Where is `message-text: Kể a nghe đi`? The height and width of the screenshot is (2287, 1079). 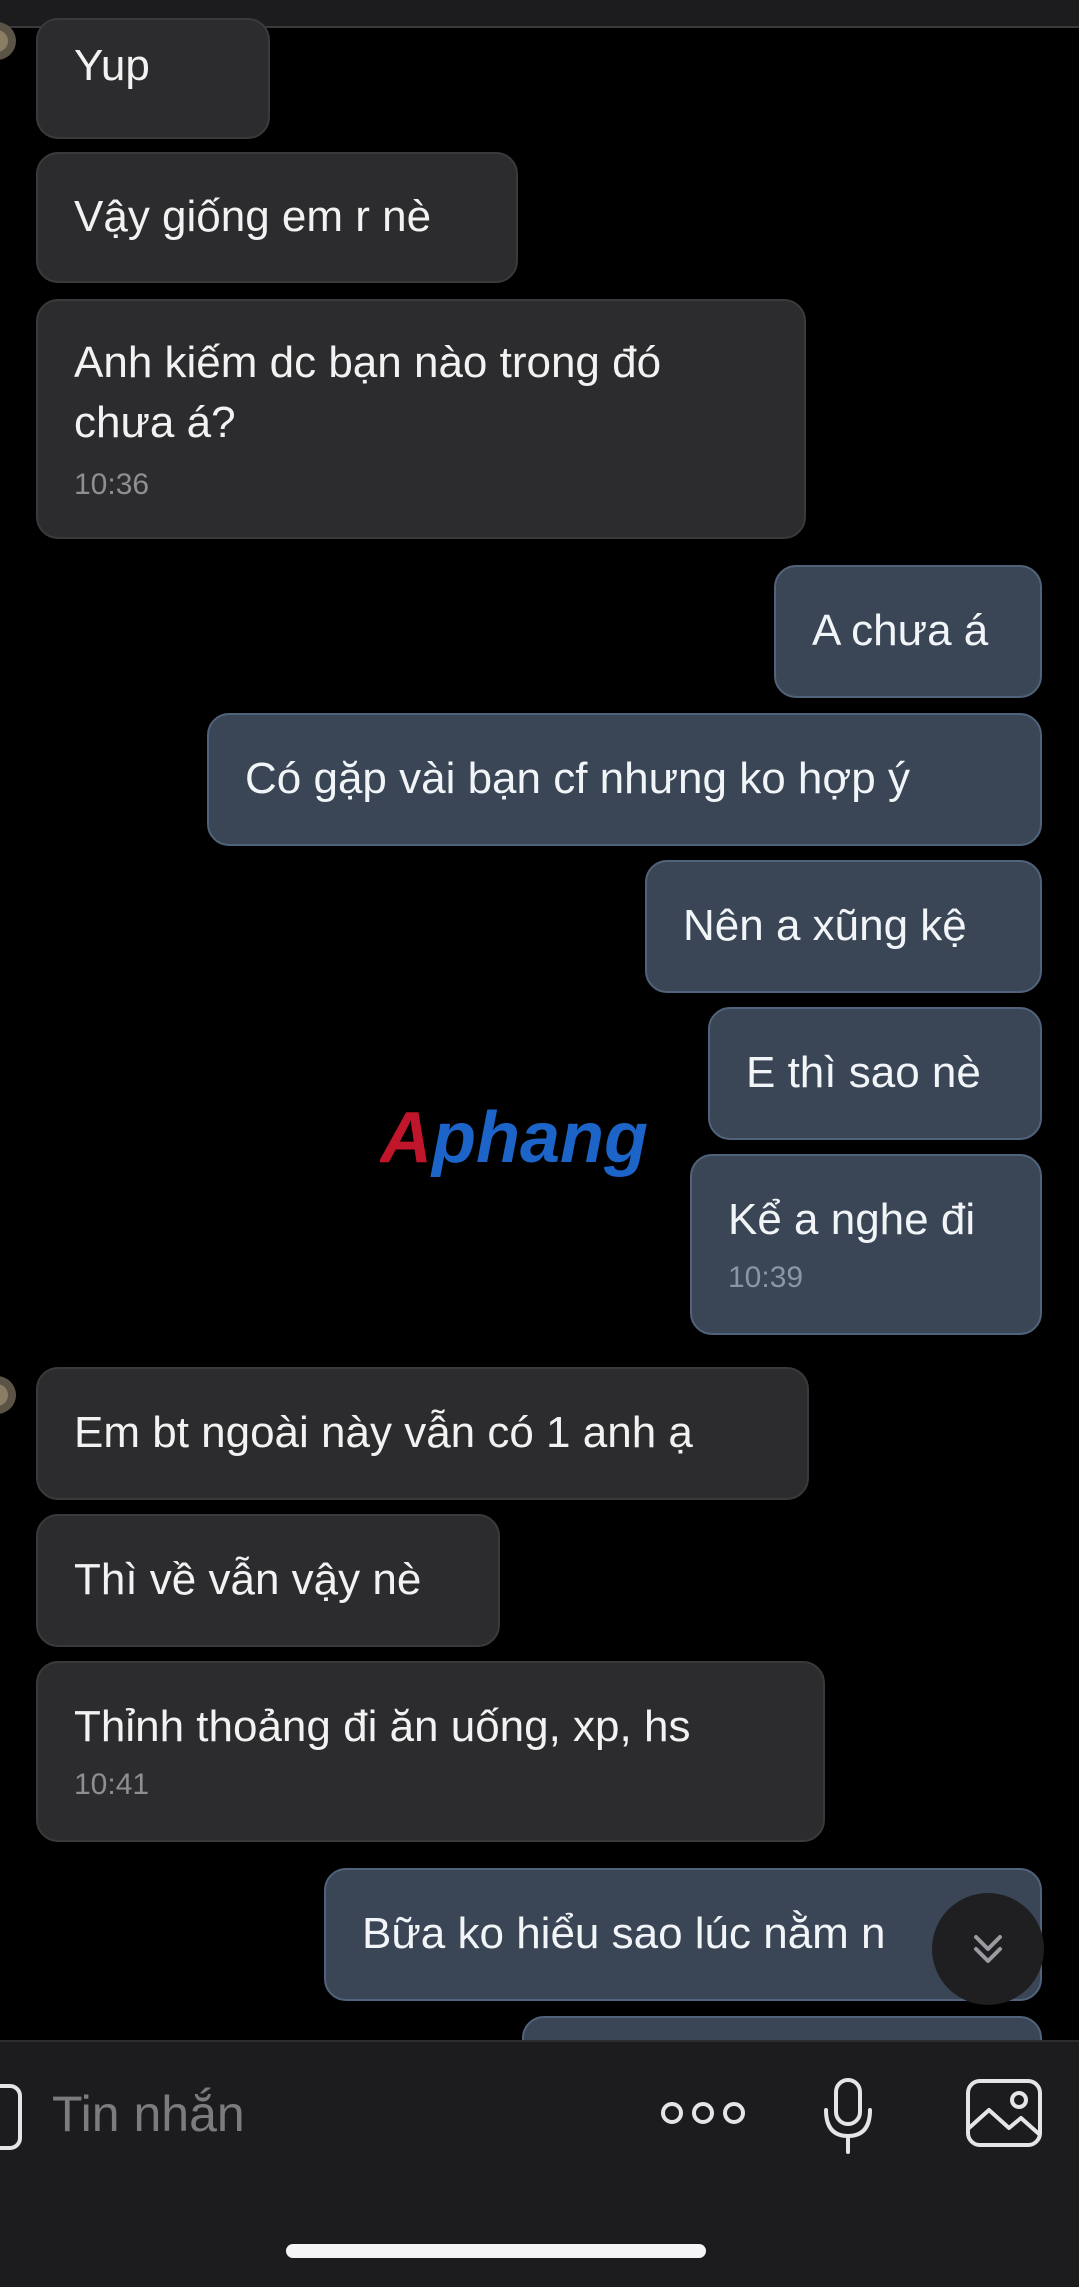
message-text: Kể a nghe đi is located at coordinates (852, 1219).